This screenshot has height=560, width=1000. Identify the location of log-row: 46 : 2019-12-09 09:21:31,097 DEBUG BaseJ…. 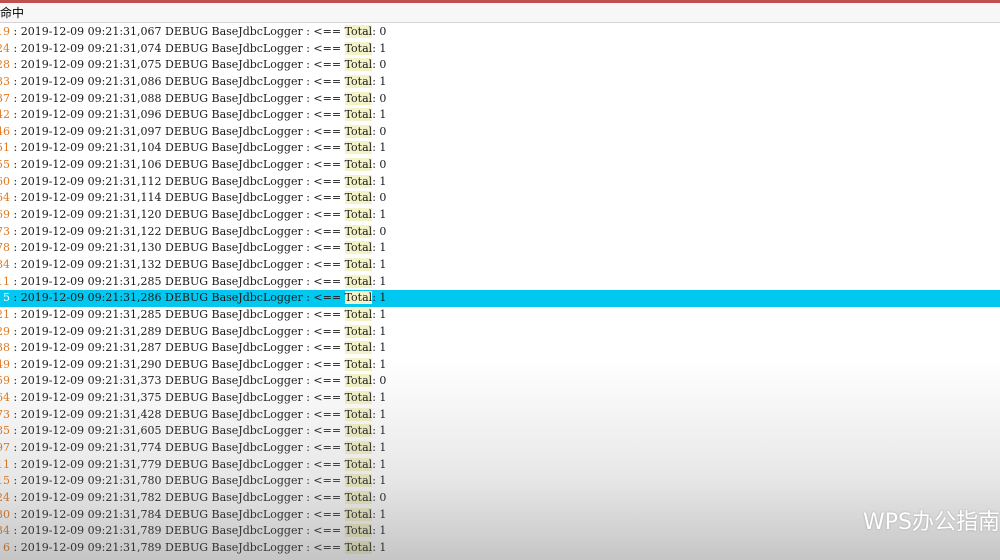
(500, 132).